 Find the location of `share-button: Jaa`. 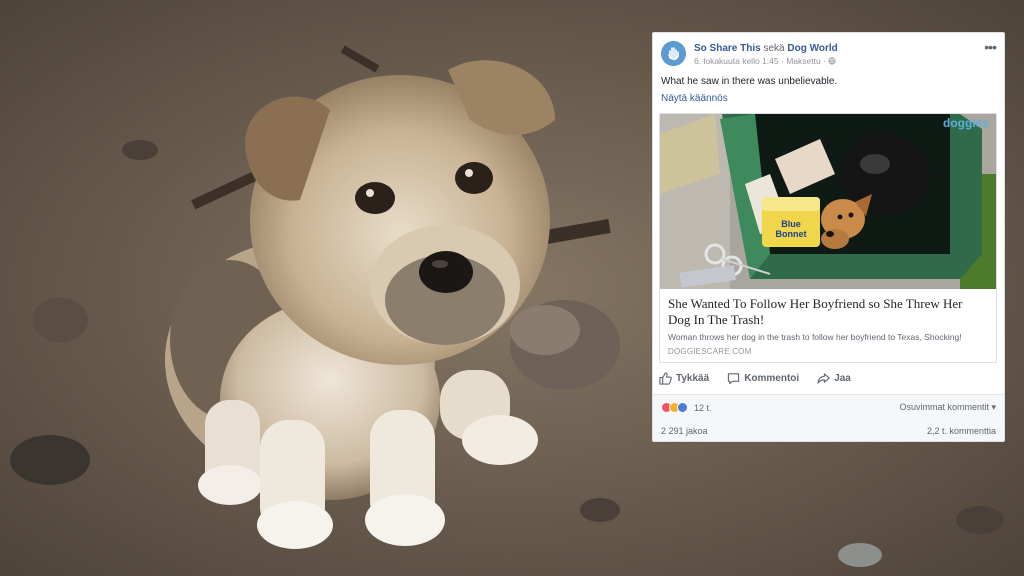

share-button: Jaa is located at coordinates (834, 378).